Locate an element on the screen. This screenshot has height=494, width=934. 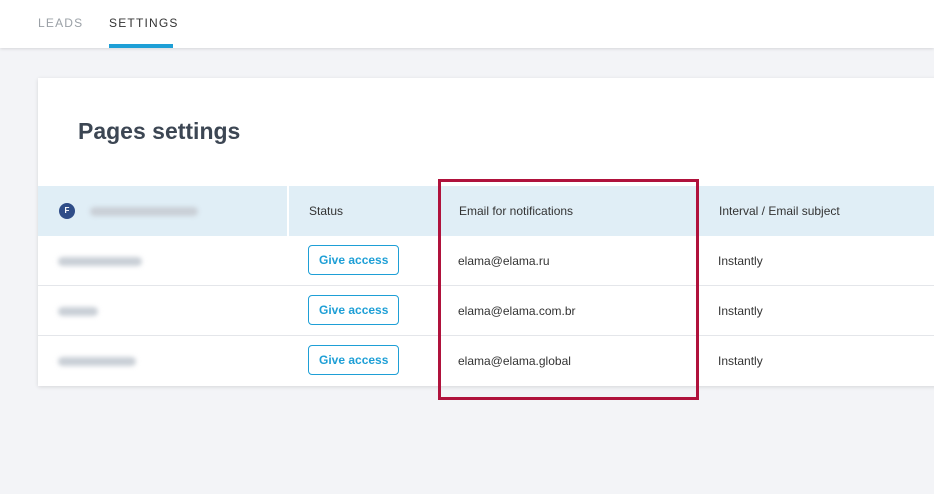
email-column-highlight is located at coordinates (568, 289).